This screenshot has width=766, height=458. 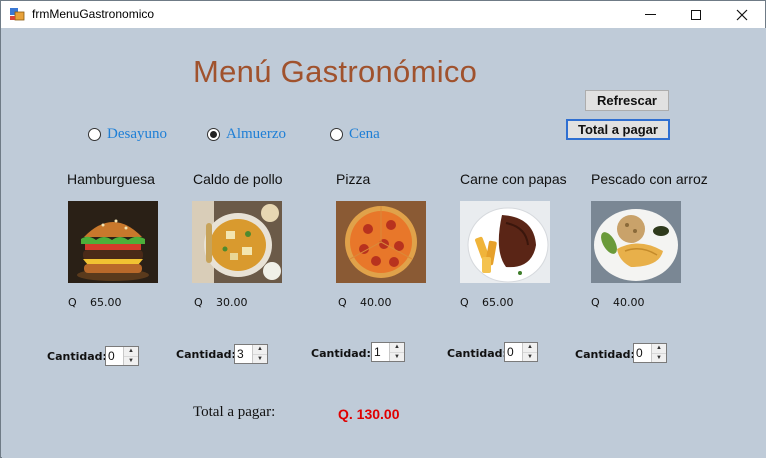 What do you see at coordinates (627, 100) in the screenshot?
I see `refresh-button: Refrescar` at bounding box center [627, 100].